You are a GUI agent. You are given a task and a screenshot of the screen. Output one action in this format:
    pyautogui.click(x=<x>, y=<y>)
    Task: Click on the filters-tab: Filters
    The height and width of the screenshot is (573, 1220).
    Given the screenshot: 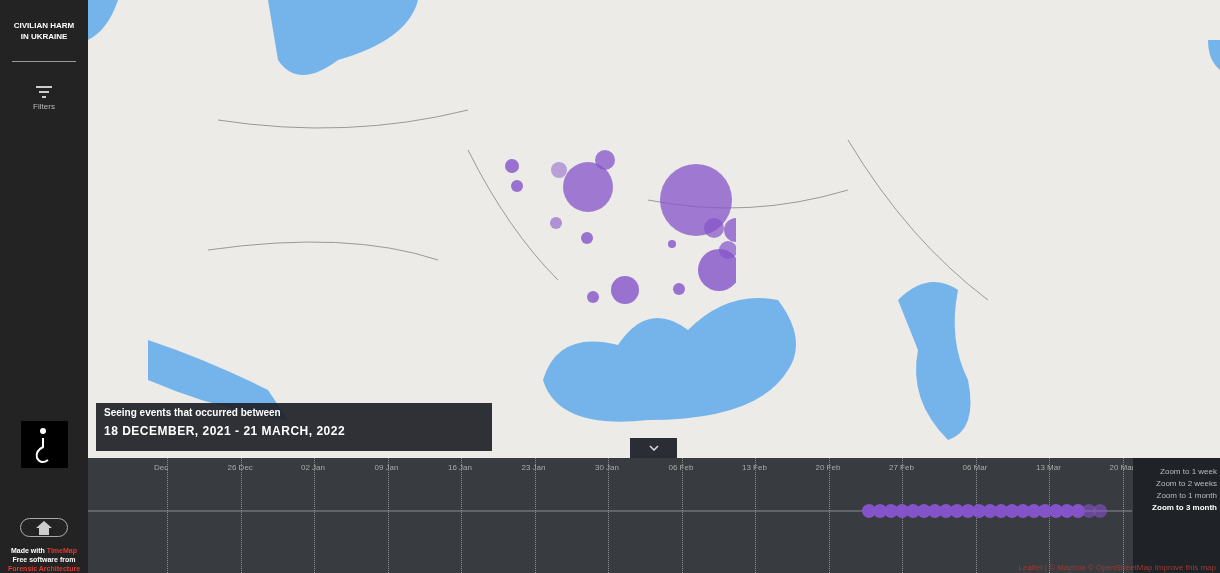 What is the action you would take?
    pyautogui.click(x=44, y=98)
    